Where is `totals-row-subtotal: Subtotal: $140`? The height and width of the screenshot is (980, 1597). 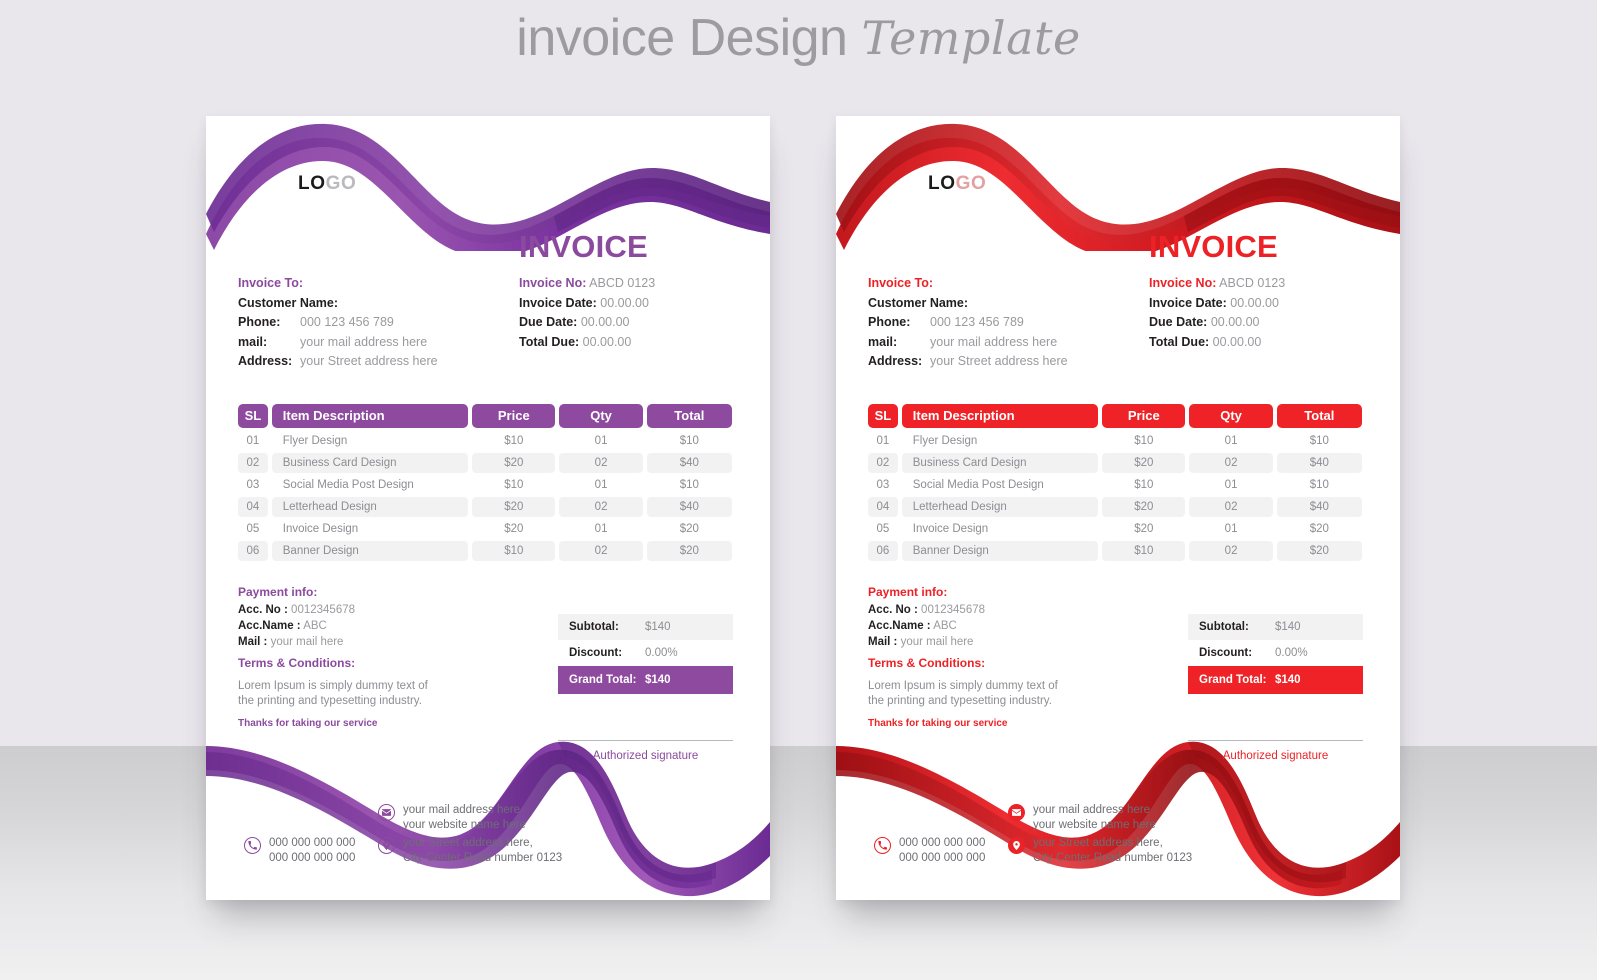 totals-row-subtotal: Subtotal: $140 is located at coordinates (1275, 627).